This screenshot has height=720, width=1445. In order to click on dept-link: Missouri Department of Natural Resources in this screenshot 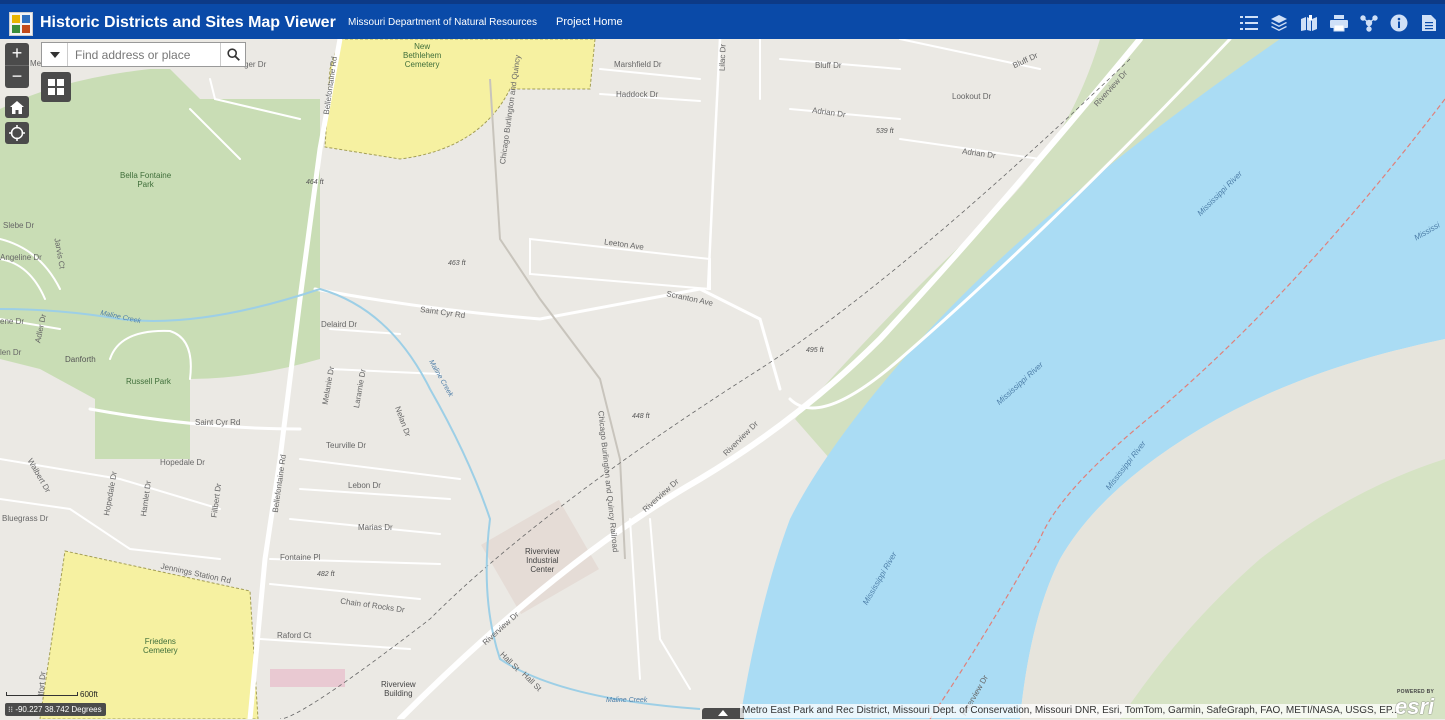, I will do `click(442, 22)`.